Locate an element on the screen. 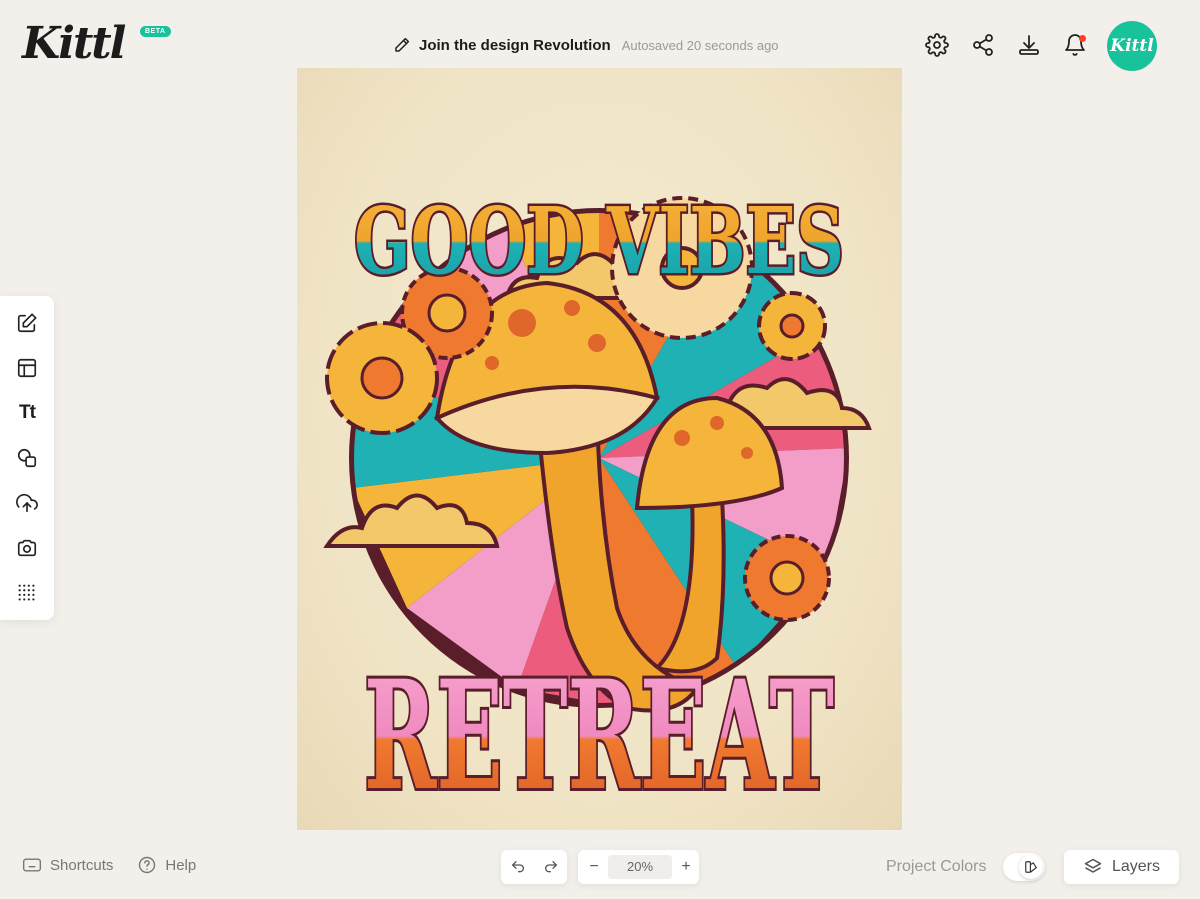 The image size is (1200, 899). gear-icon is located at coordinates (937, 45).